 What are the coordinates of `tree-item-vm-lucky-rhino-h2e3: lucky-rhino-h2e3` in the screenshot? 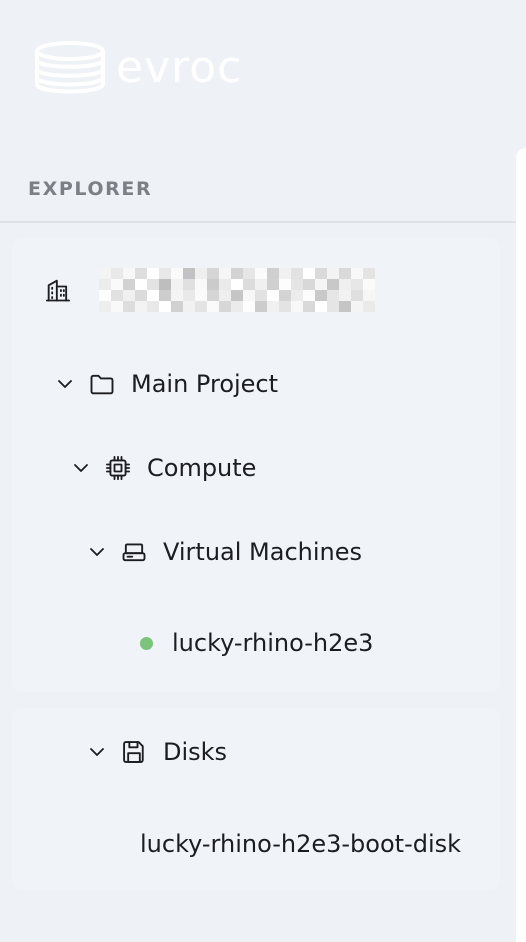 It's located at (256, 643).